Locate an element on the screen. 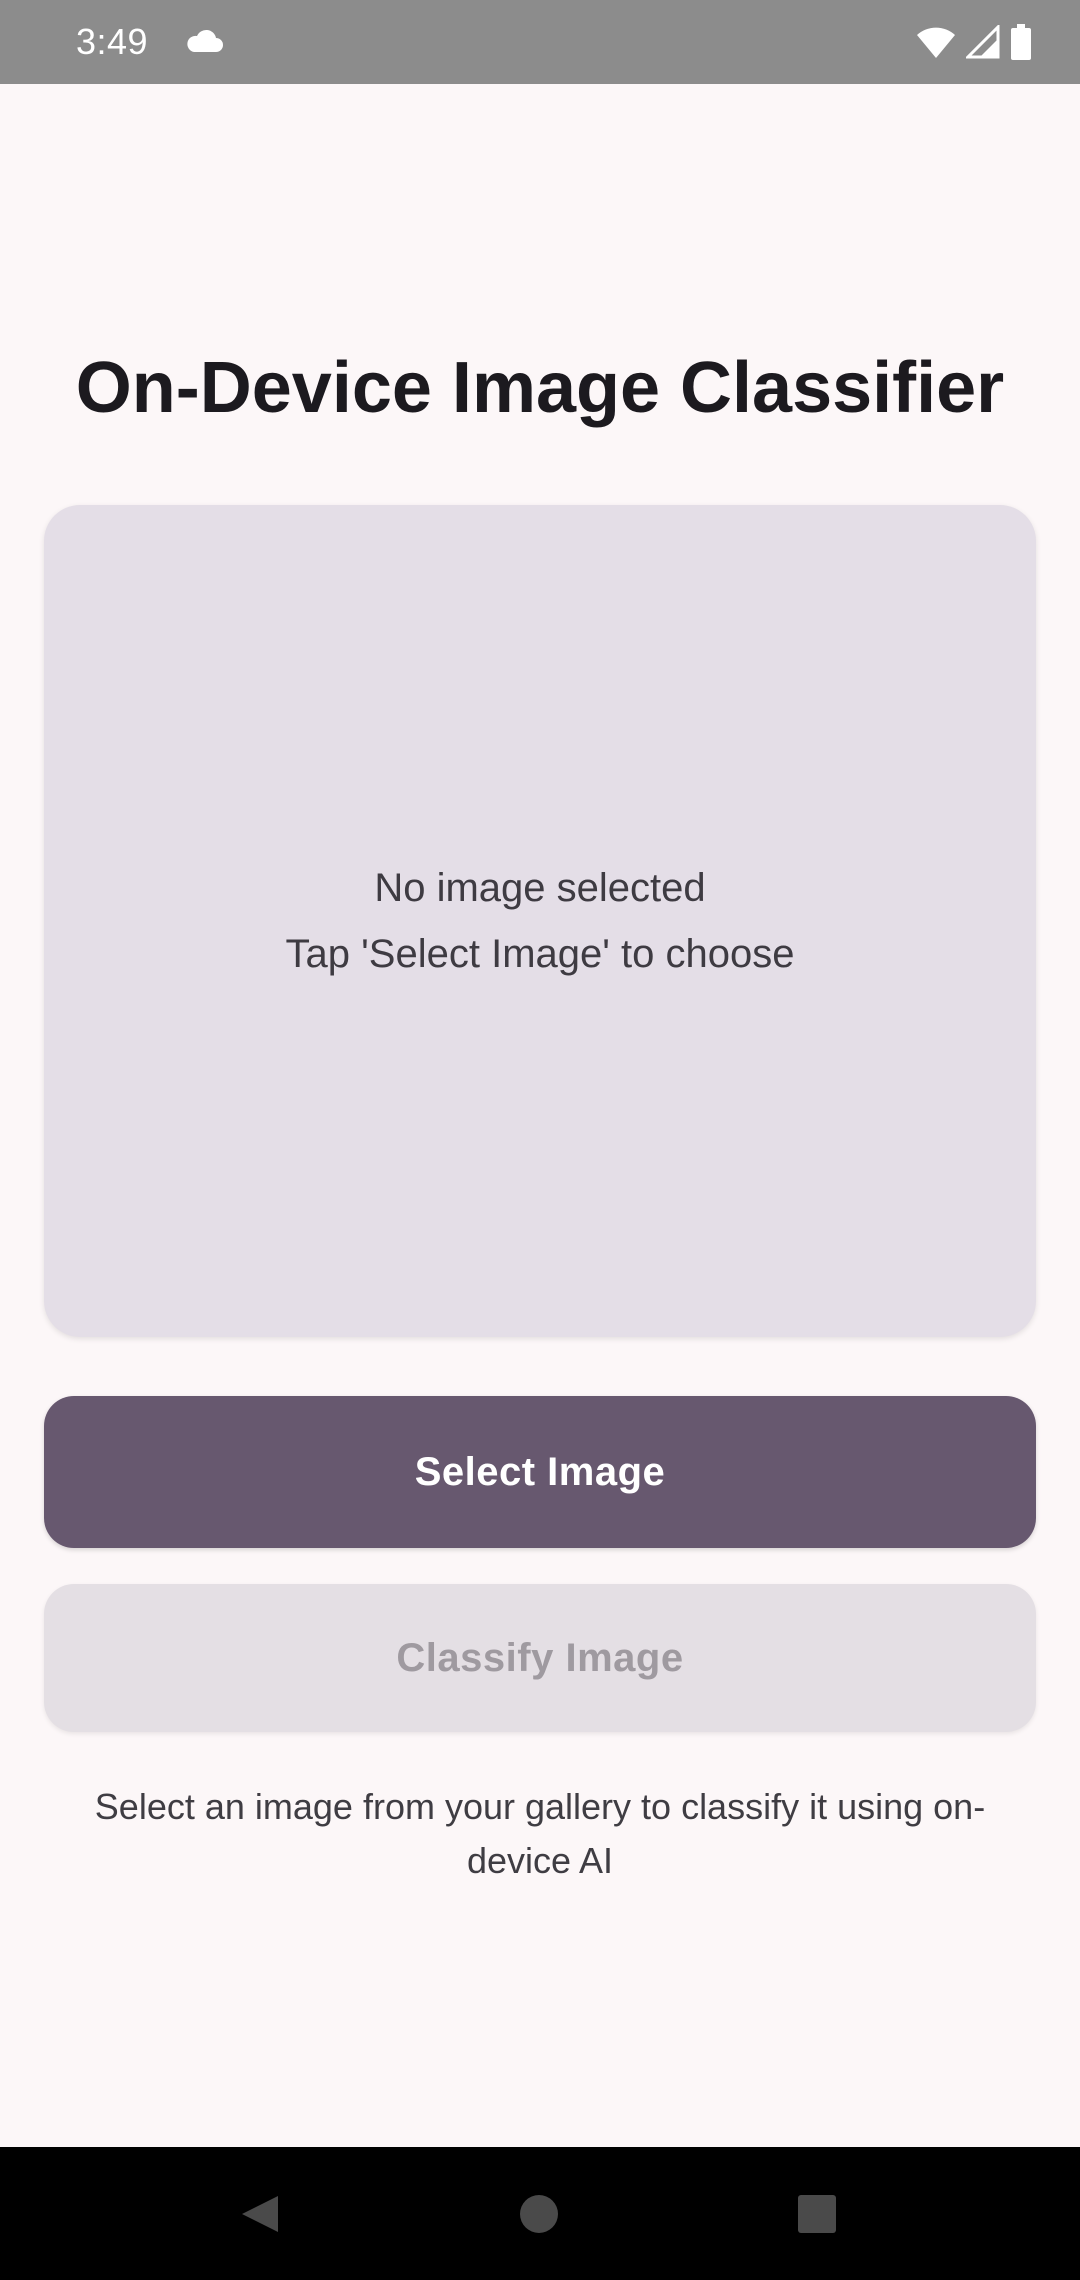 The height and width of the screenshot is (2280, 1080). battery-icon is located at coordinates (1021, 42).